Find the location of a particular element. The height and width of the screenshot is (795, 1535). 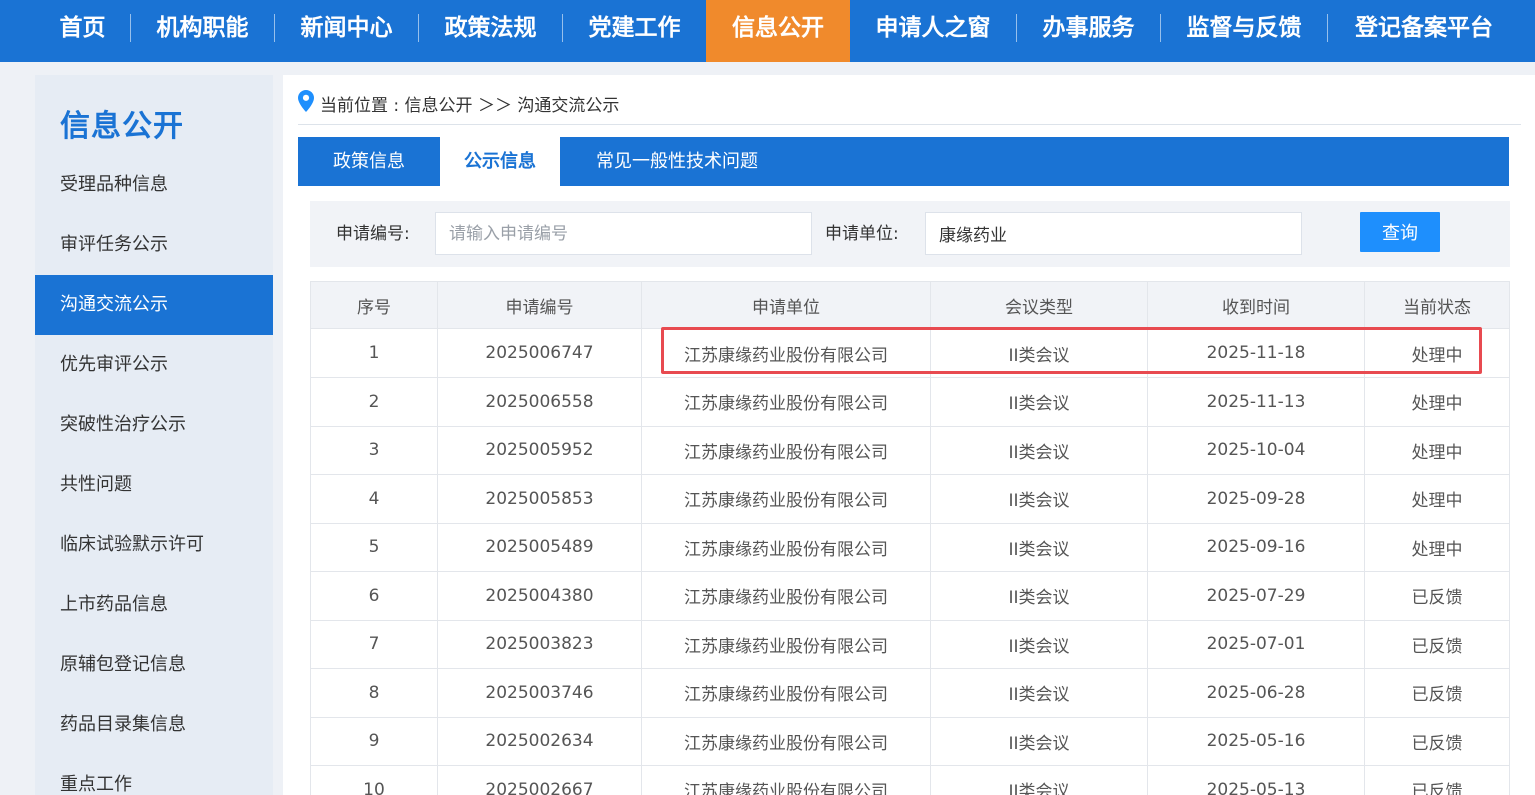

cell-app-no: 2025002667 is located at coordinates (539, 780).